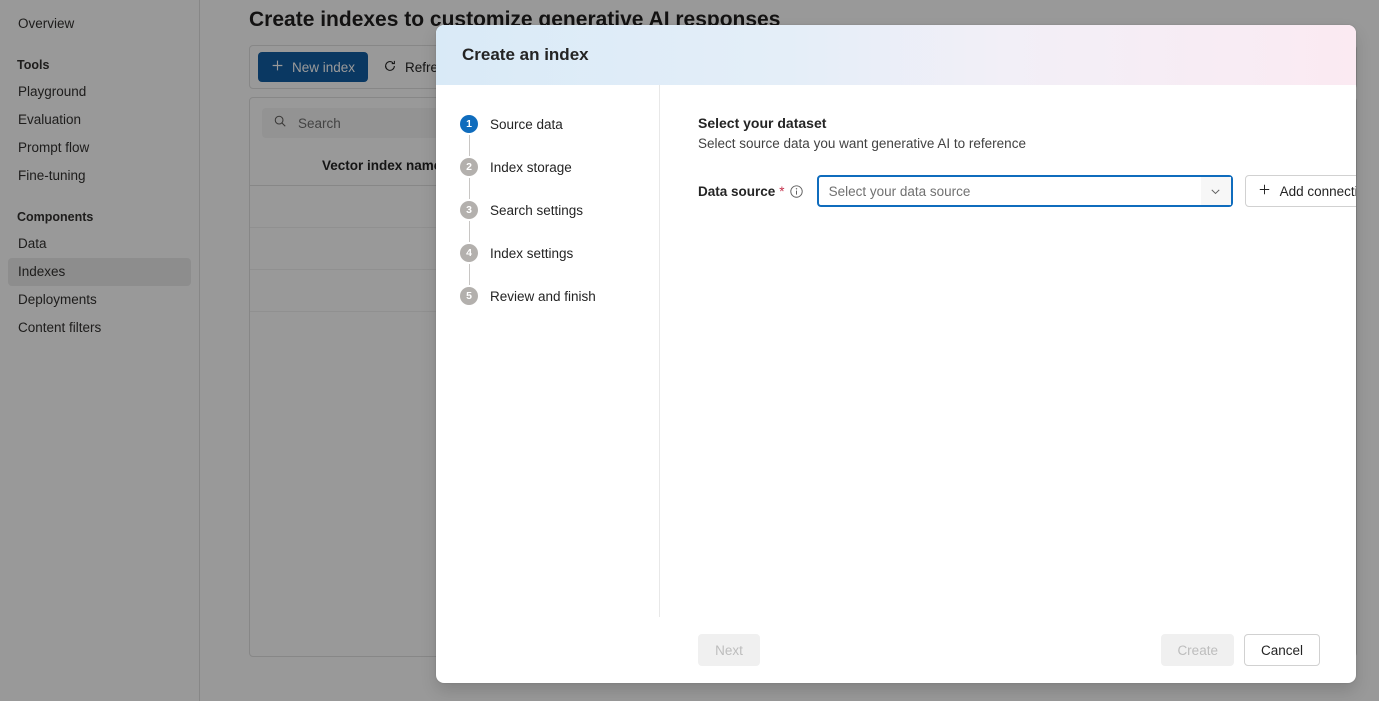 Image resolution: width=1379 pixels, height=701 pixels. What do you see at coordinates (1197, 650) in the screenshot?
I see `create-button: Create` at bounding box center [1197, 650].